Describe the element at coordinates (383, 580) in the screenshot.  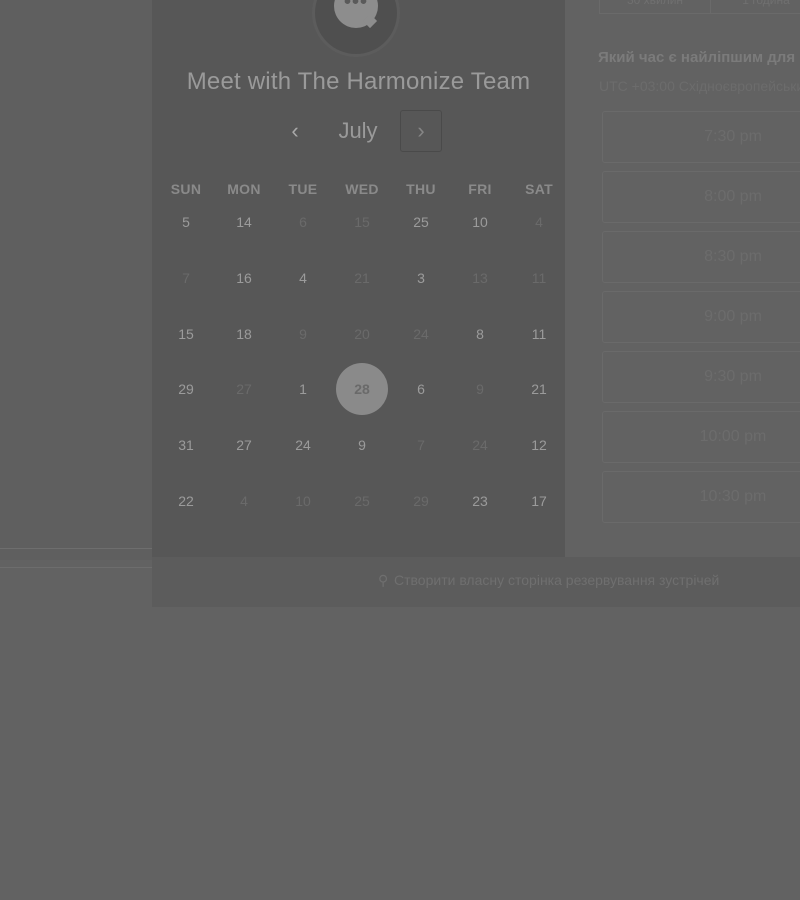
I see `hubspot-sprocket-icon: ⚲` at that location.